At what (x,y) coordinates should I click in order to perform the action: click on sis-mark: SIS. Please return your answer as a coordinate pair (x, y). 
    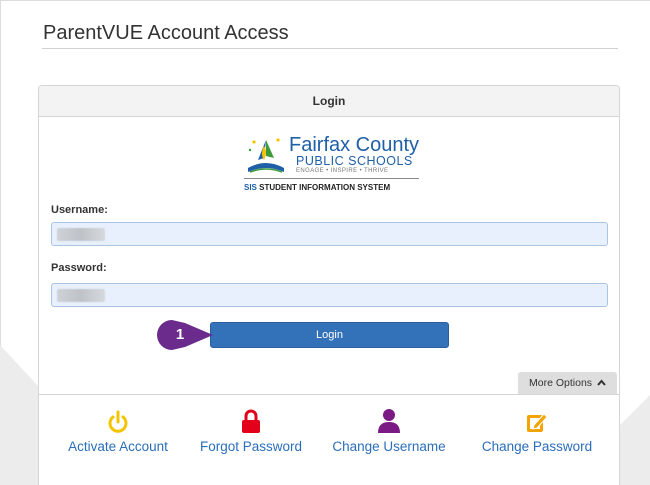
    Looking at the image, I should click on (250, 187).